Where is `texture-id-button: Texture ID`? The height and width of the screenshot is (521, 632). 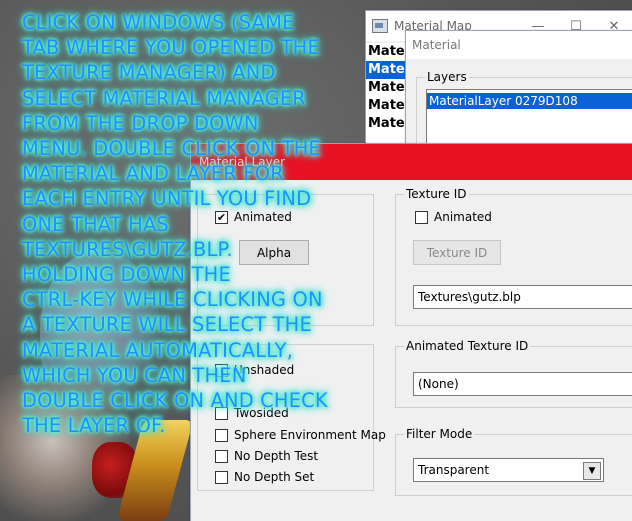 texture-id-button: Texture ID is located at coordinates (457, 252).